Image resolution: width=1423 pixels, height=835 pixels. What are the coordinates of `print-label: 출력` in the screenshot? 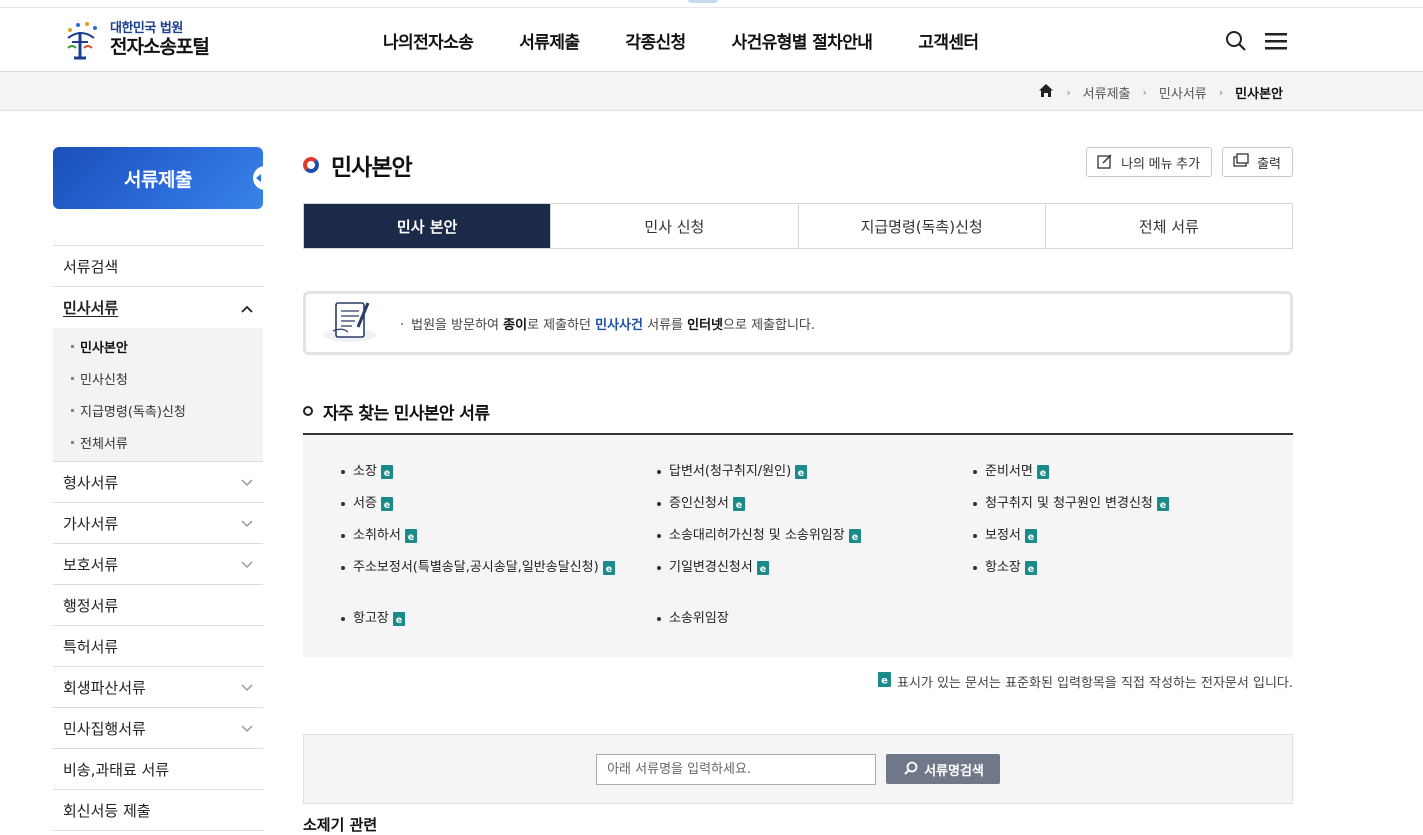 It's located at (1269, 163).